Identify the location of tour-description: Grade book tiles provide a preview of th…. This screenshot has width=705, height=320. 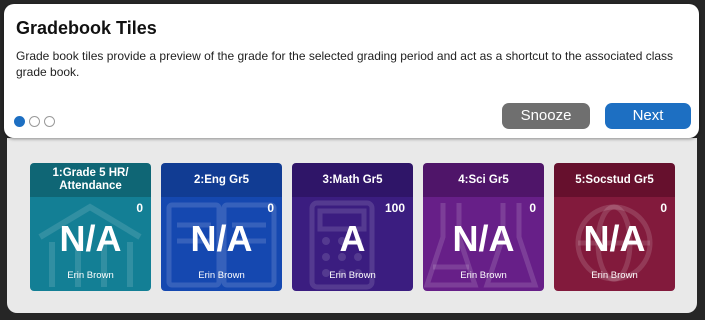
(345, 64).